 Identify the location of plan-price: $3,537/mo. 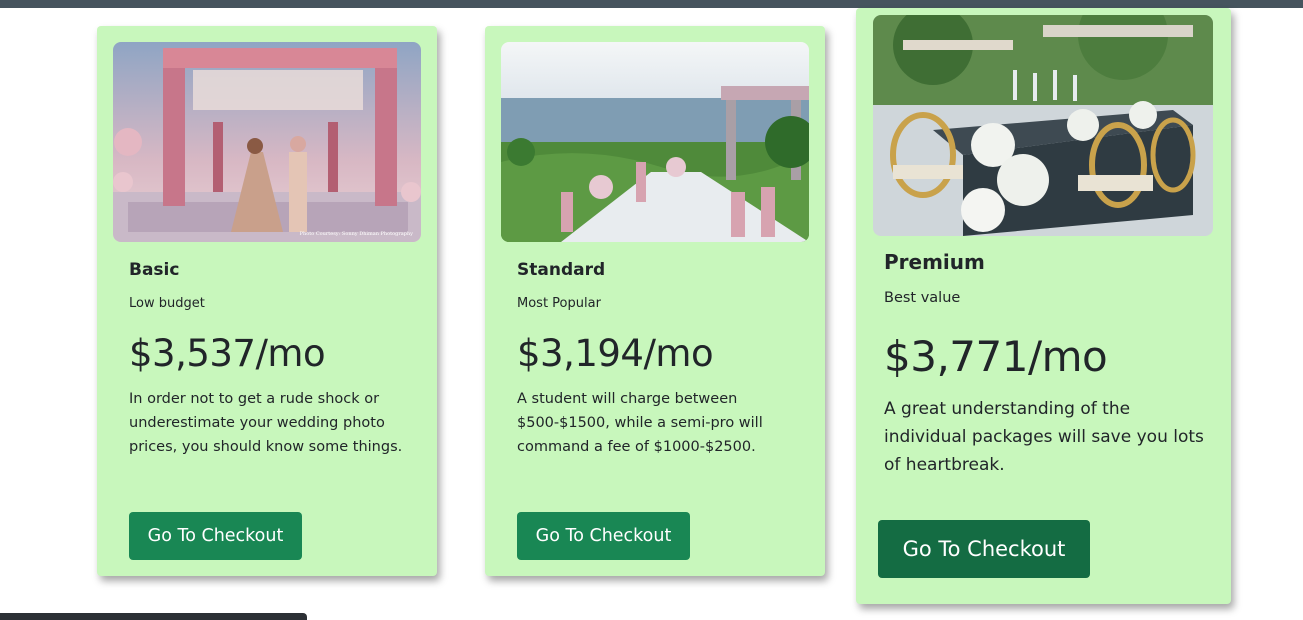
(227, 353).